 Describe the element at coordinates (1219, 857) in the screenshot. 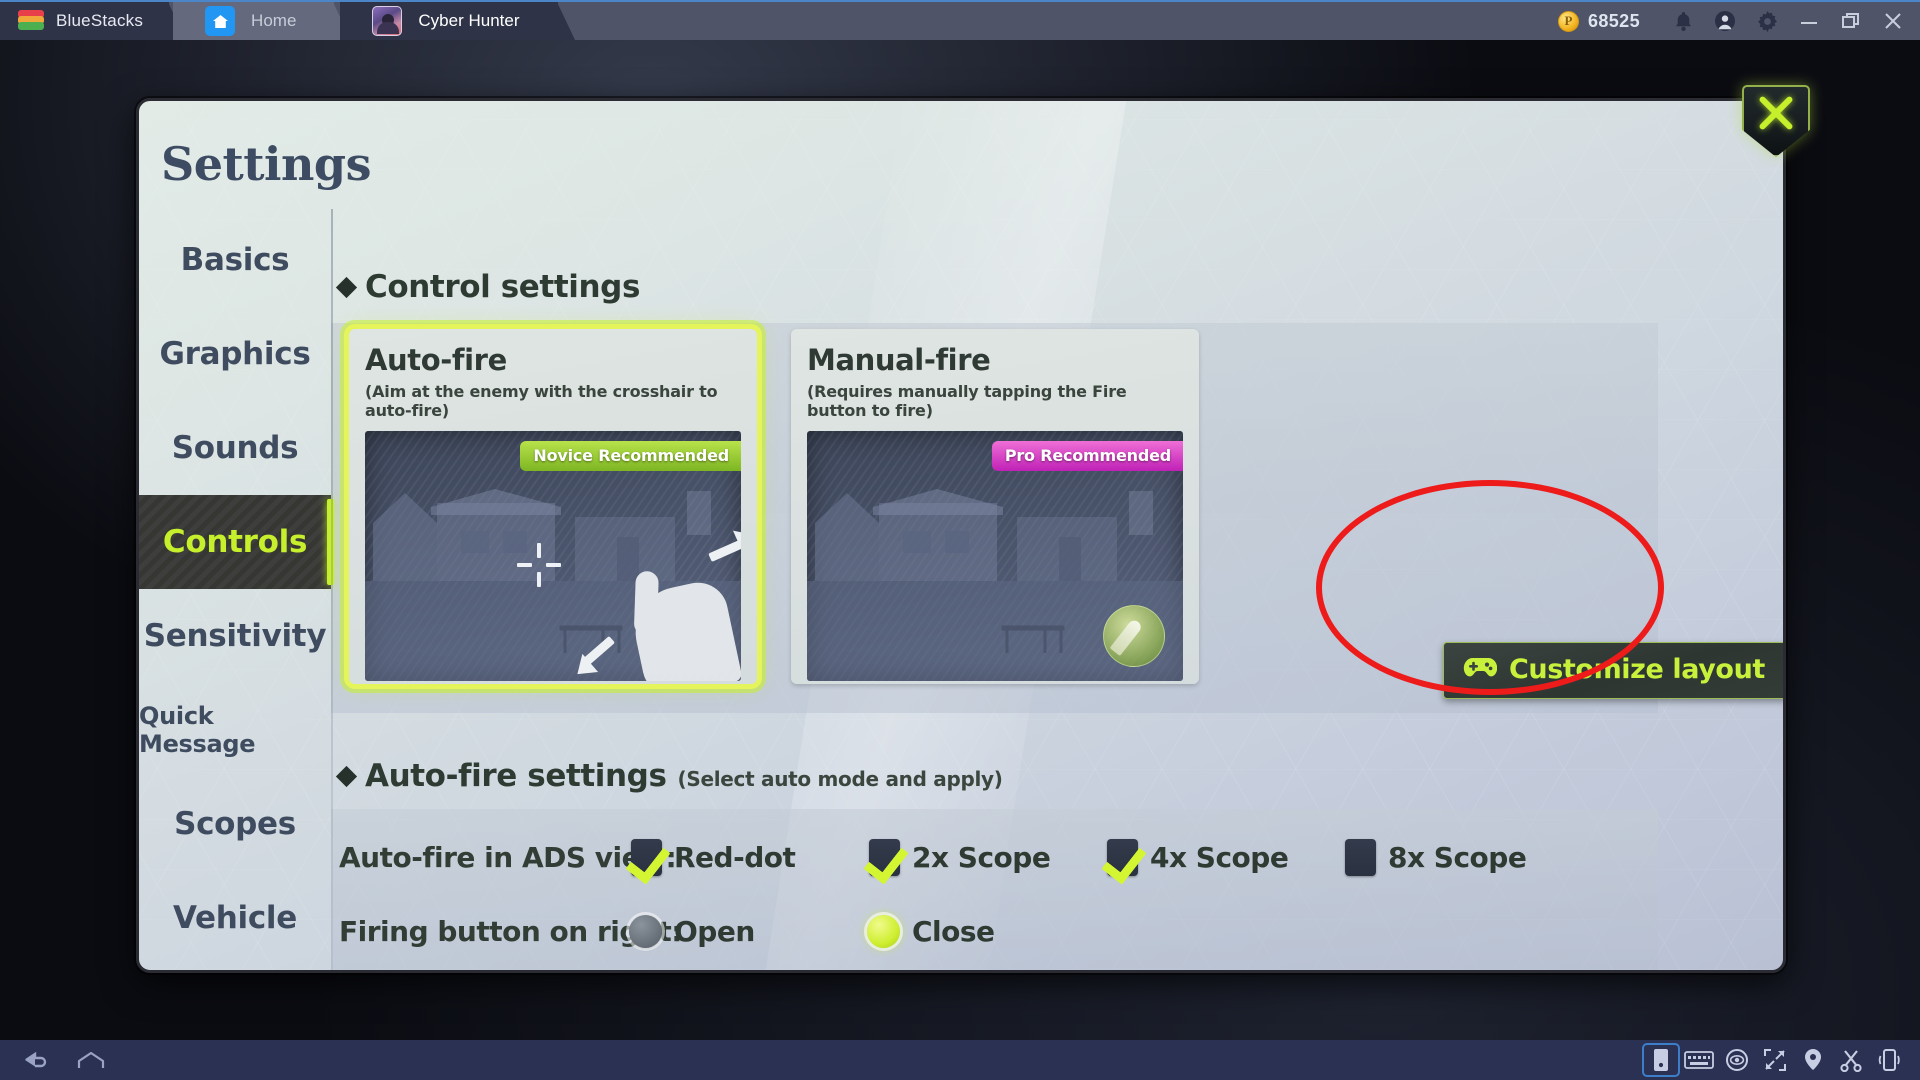

I see `checkbox-label: 4x Scope` at that location.